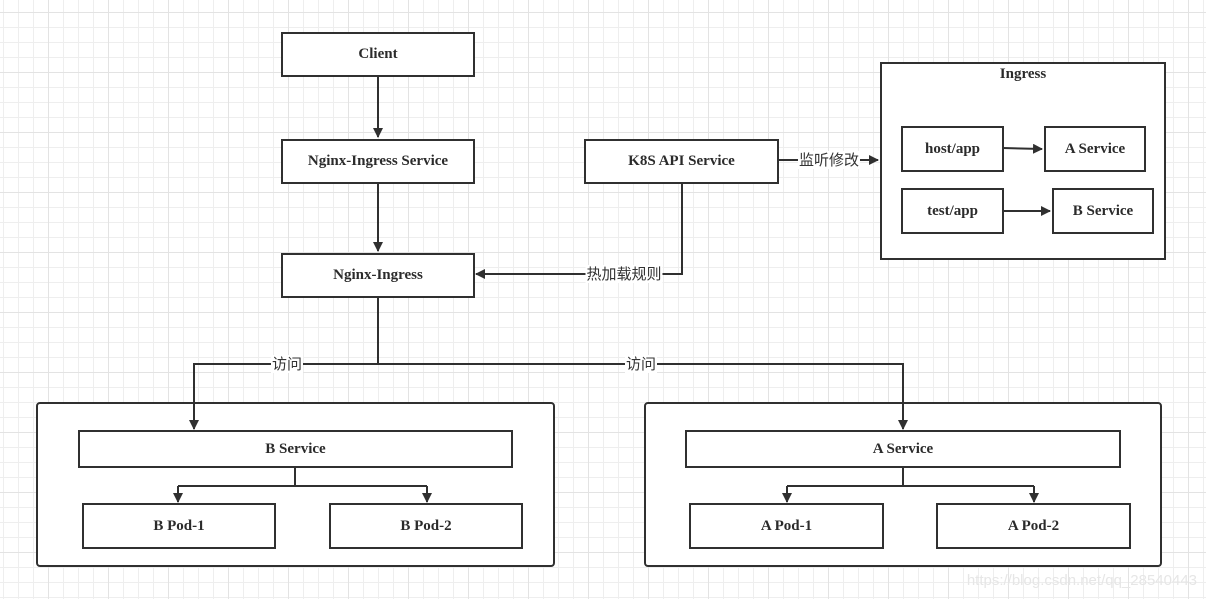 This screenshot has width=1206, height=599. I want to click on ingress-rule-target: A Service, so click(1095, 149).